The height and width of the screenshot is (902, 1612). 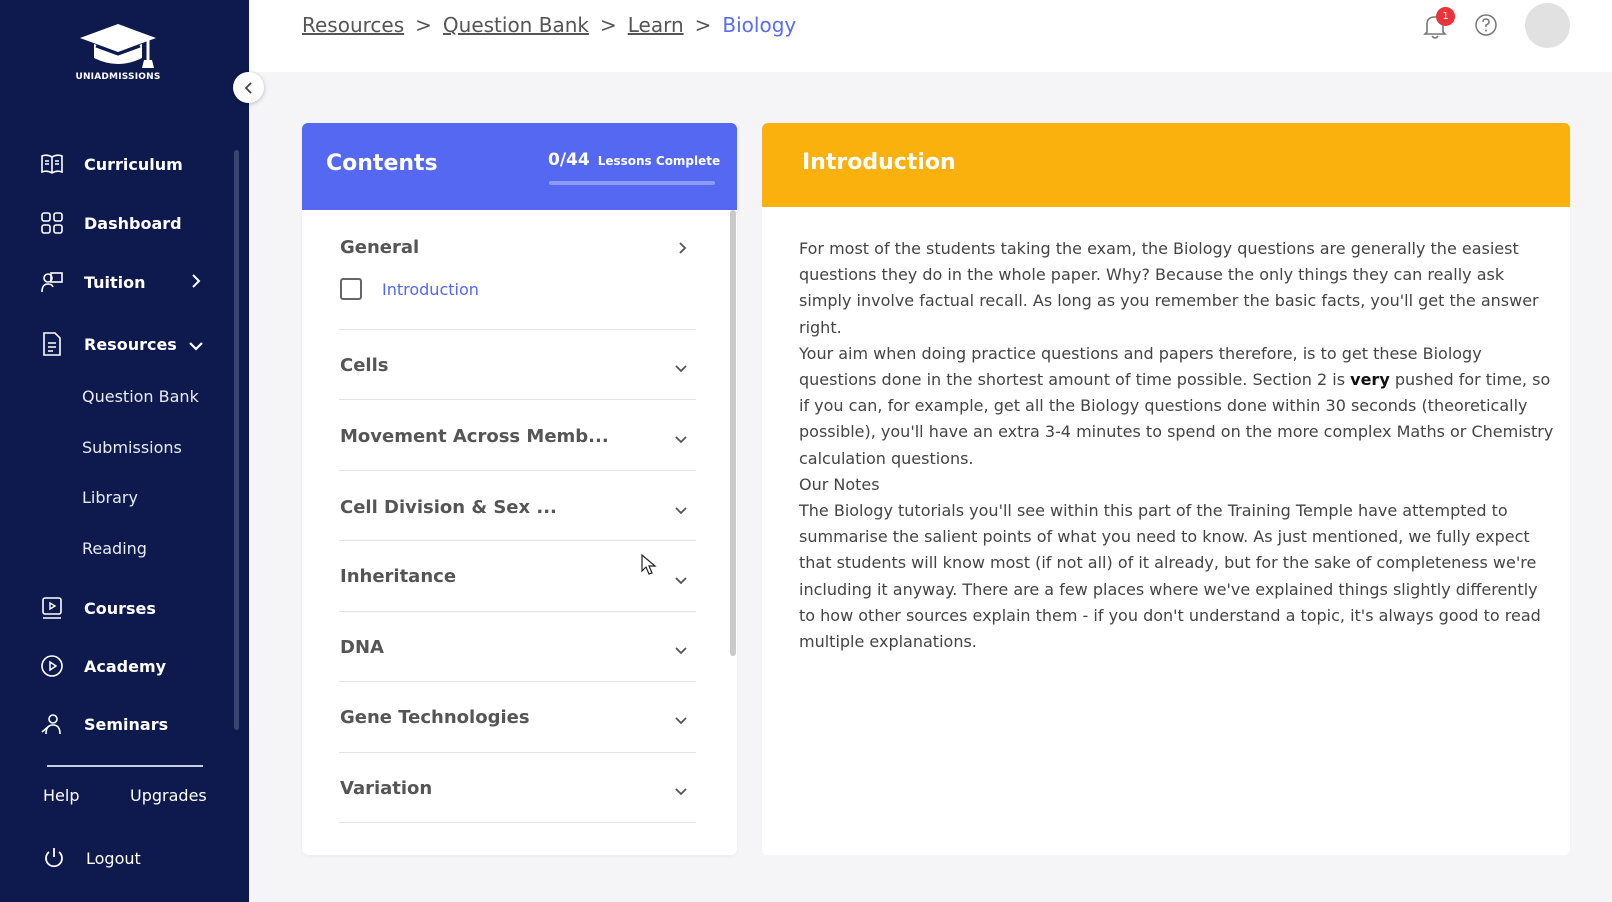 I want to click on contents-header: Contents 0/44 Lessons Complete, so click(x=519, y=166).